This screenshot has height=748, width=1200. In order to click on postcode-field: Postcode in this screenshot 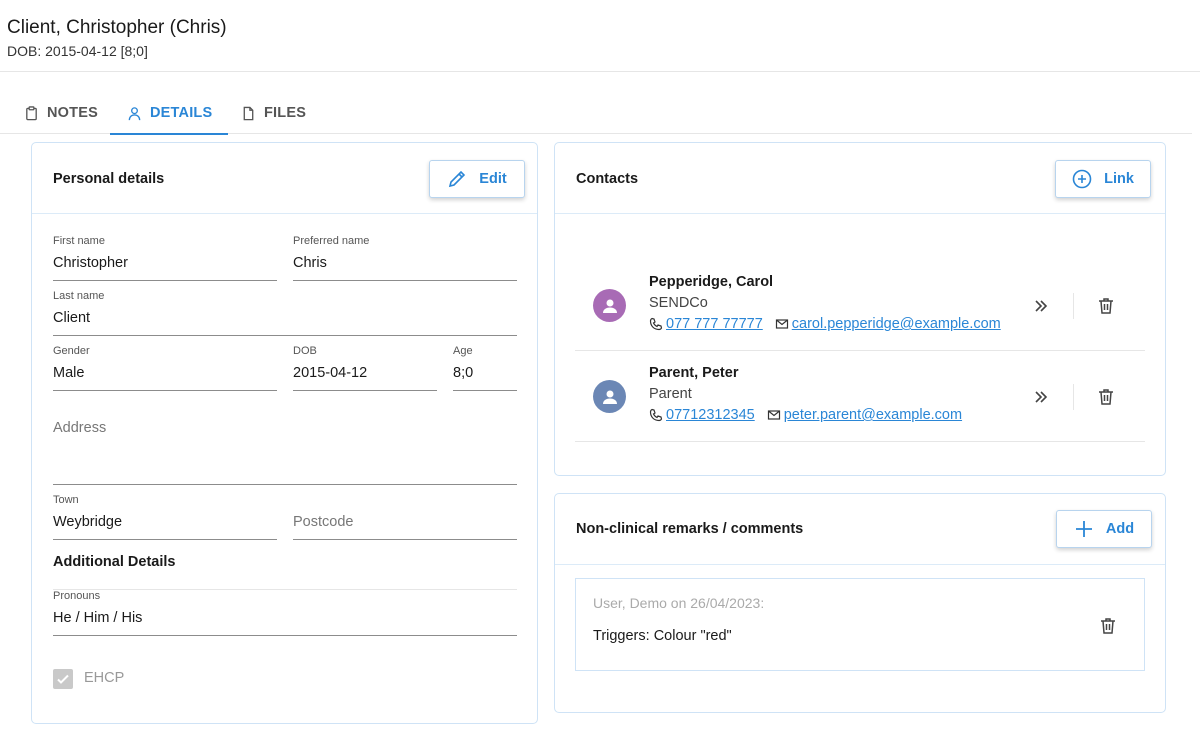, I will do `click(405, 517)`.